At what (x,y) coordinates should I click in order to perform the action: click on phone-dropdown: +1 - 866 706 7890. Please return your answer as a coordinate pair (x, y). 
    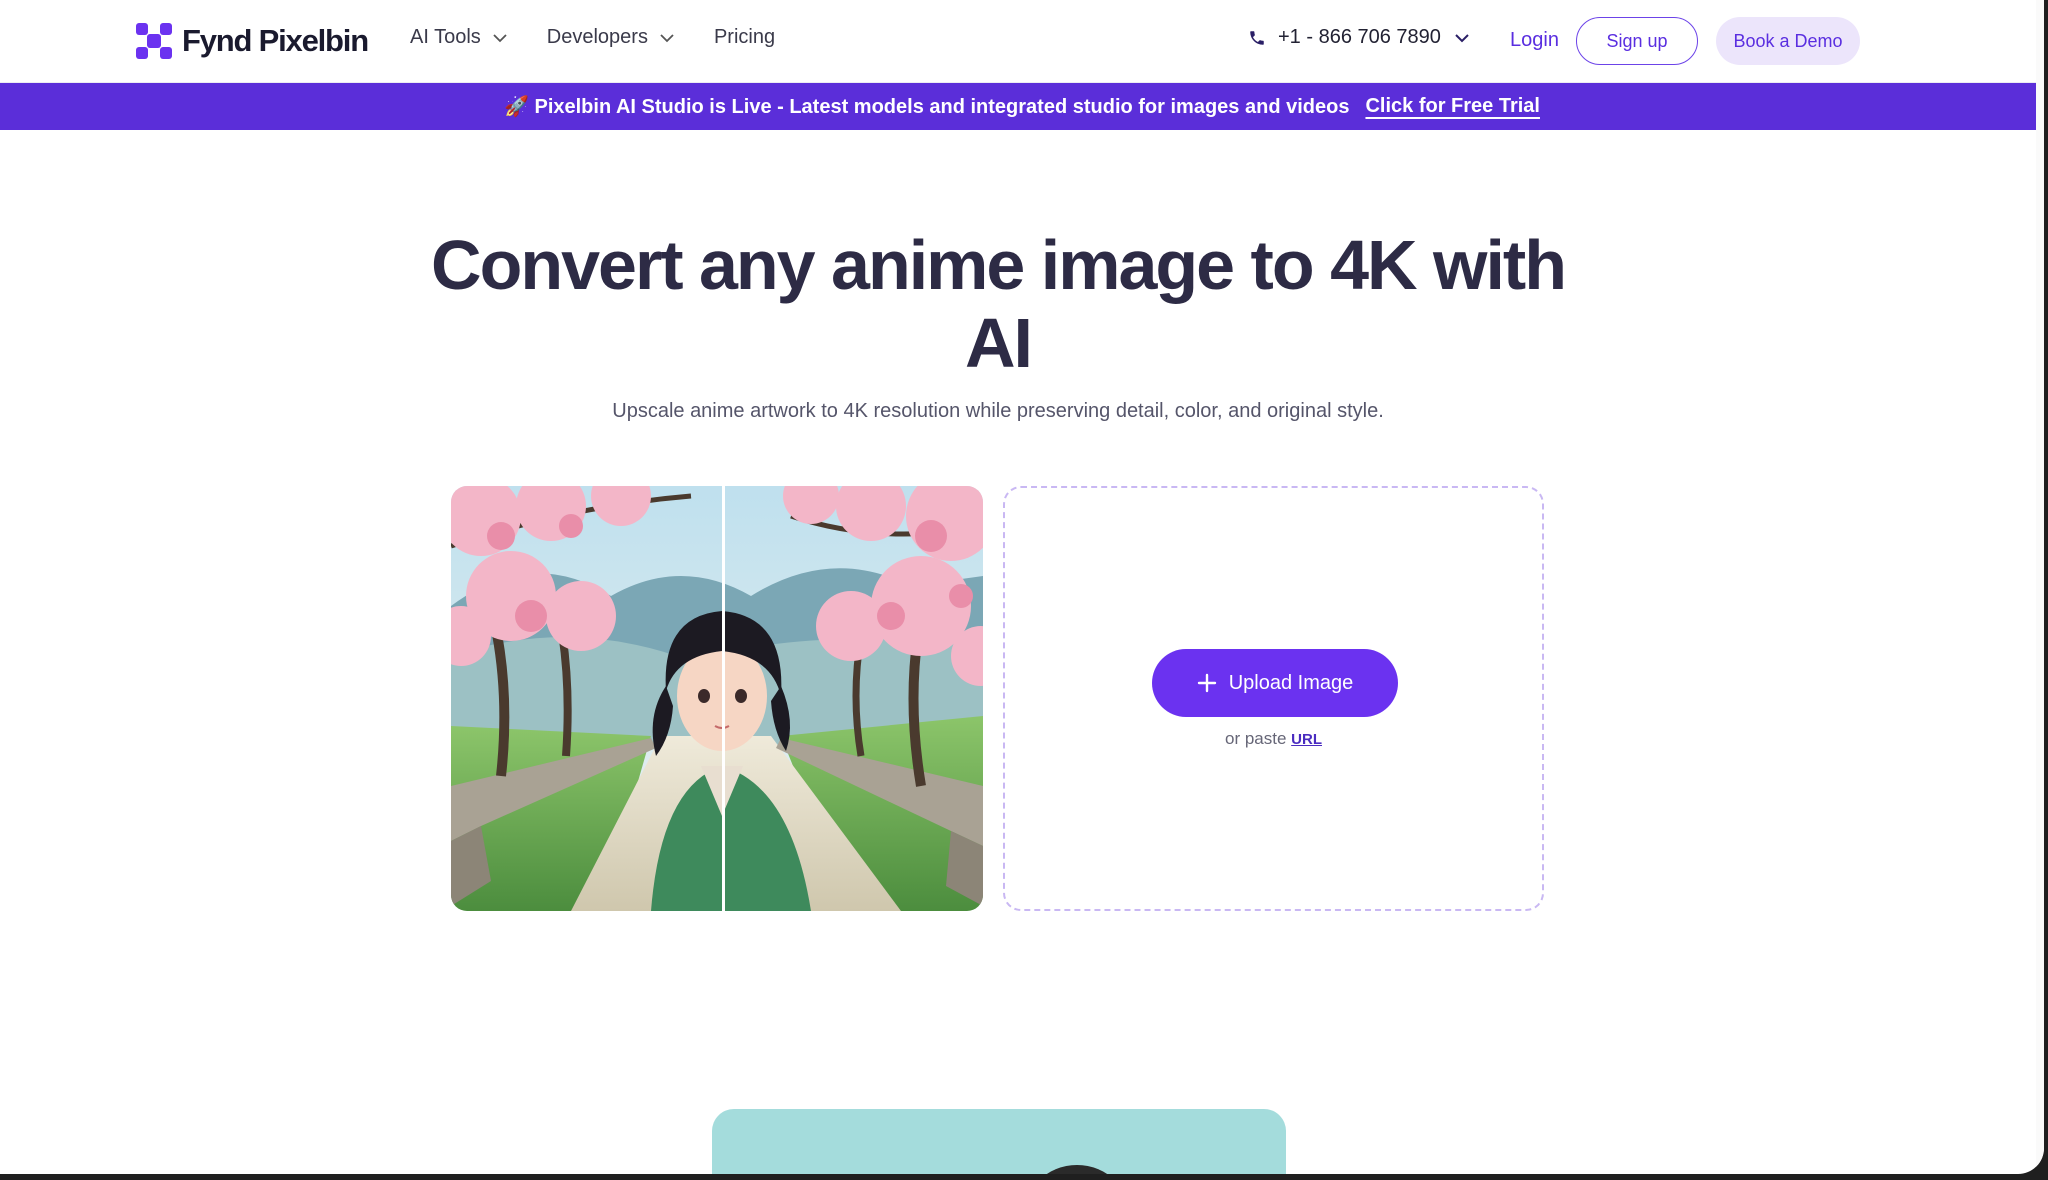
    Looking at the image, I should click on (1359, 37).